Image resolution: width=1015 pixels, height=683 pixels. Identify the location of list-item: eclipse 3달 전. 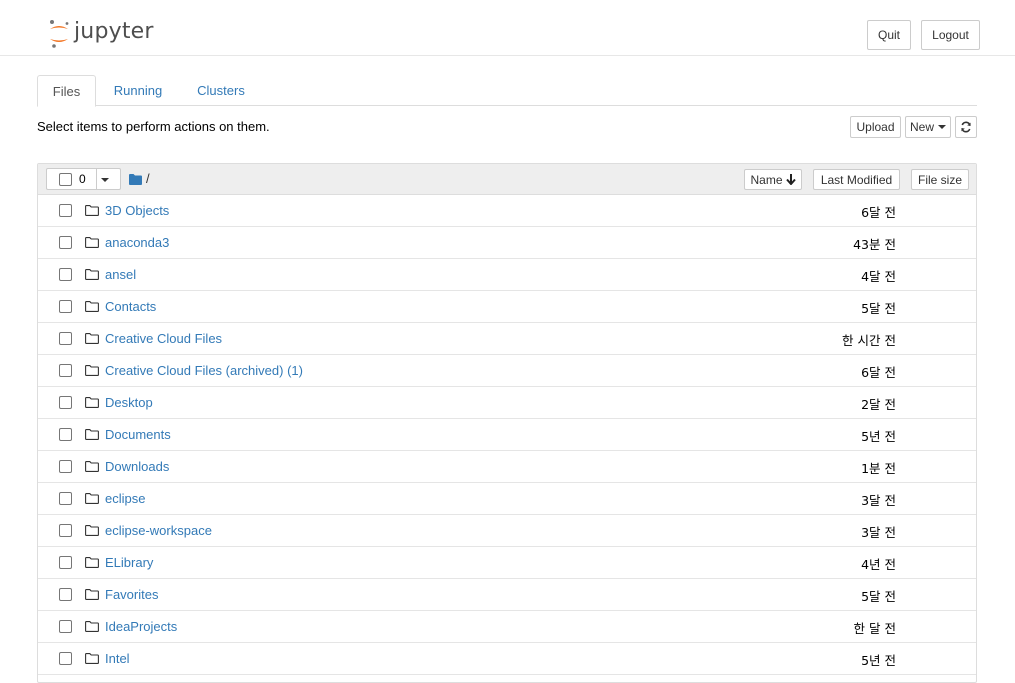
(507, 499).